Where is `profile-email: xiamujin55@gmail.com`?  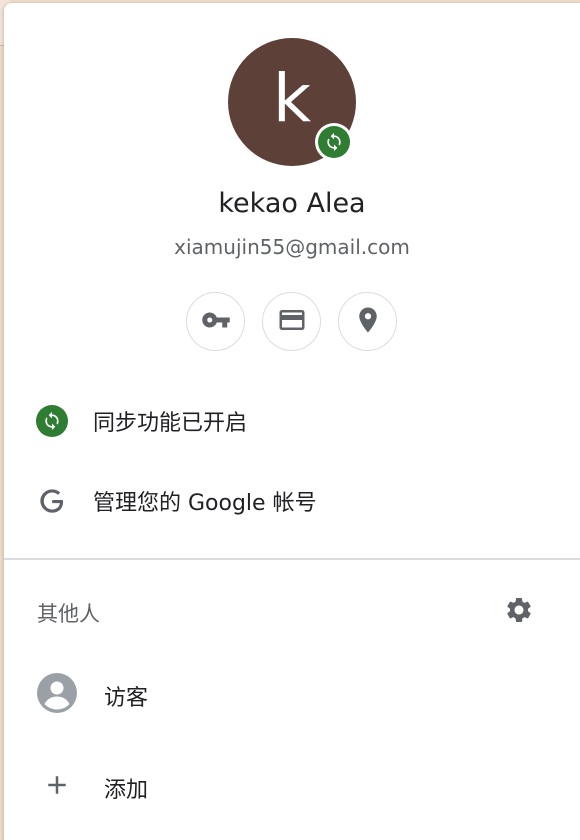 profile-email: xiamujin55@gmail.com is located at coordinates (292, 247).